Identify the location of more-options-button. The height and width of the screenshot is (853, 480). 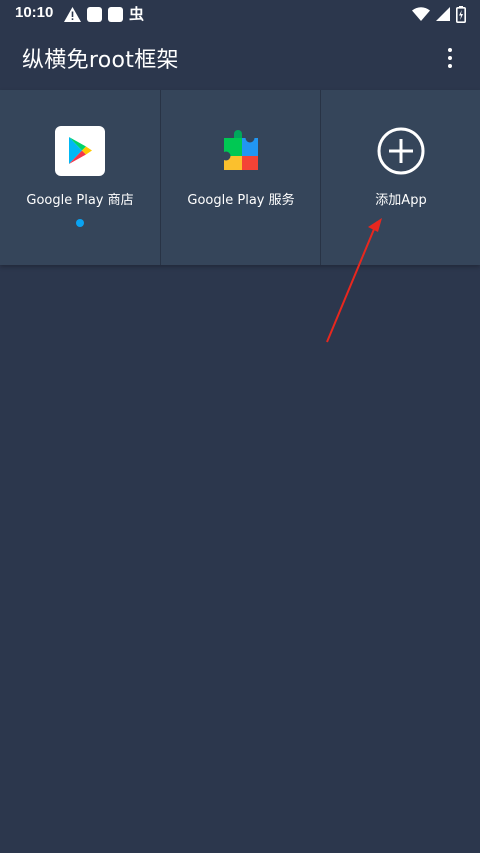
(450, 58).